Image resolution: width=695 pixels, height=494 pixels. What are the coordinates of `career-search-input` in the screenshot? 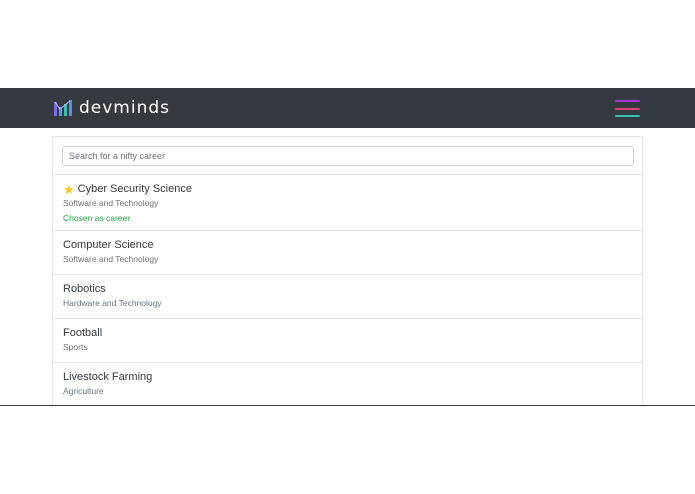 It's located at (348, 156).